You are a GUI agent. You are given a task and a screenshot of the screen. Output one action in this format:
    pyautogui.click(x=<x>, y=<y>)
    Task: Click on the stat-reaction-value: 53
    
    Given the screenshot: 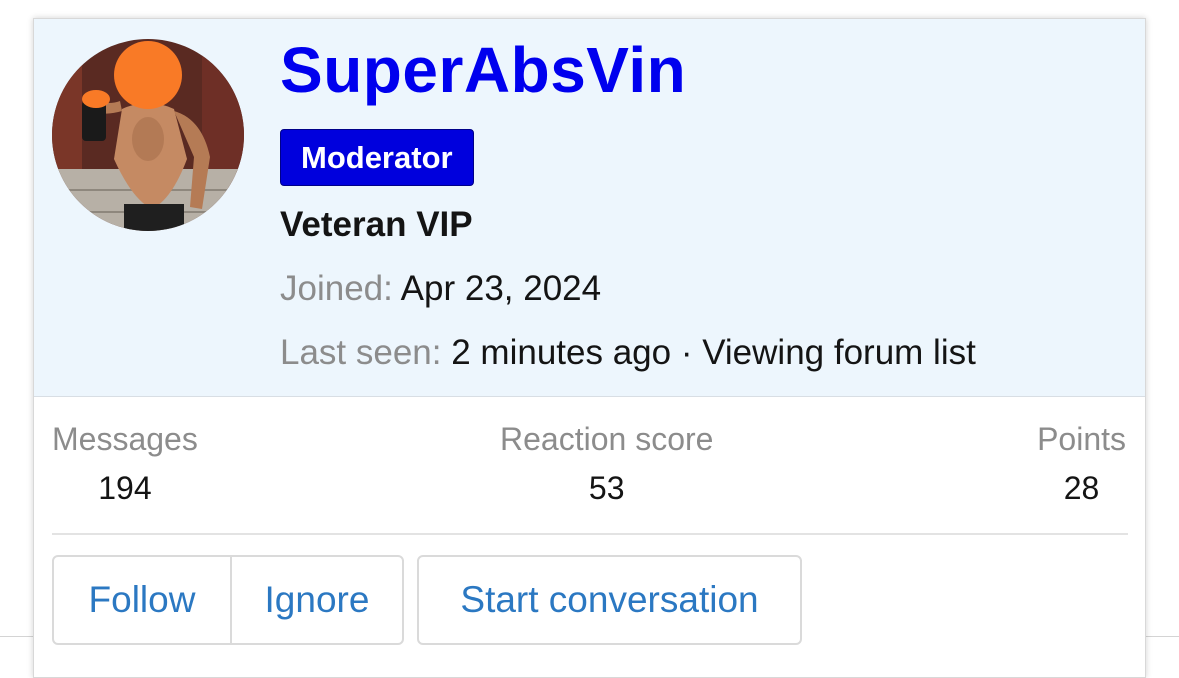 What is the action you would take?
    pyautogui.click(x=606, y=488)
    